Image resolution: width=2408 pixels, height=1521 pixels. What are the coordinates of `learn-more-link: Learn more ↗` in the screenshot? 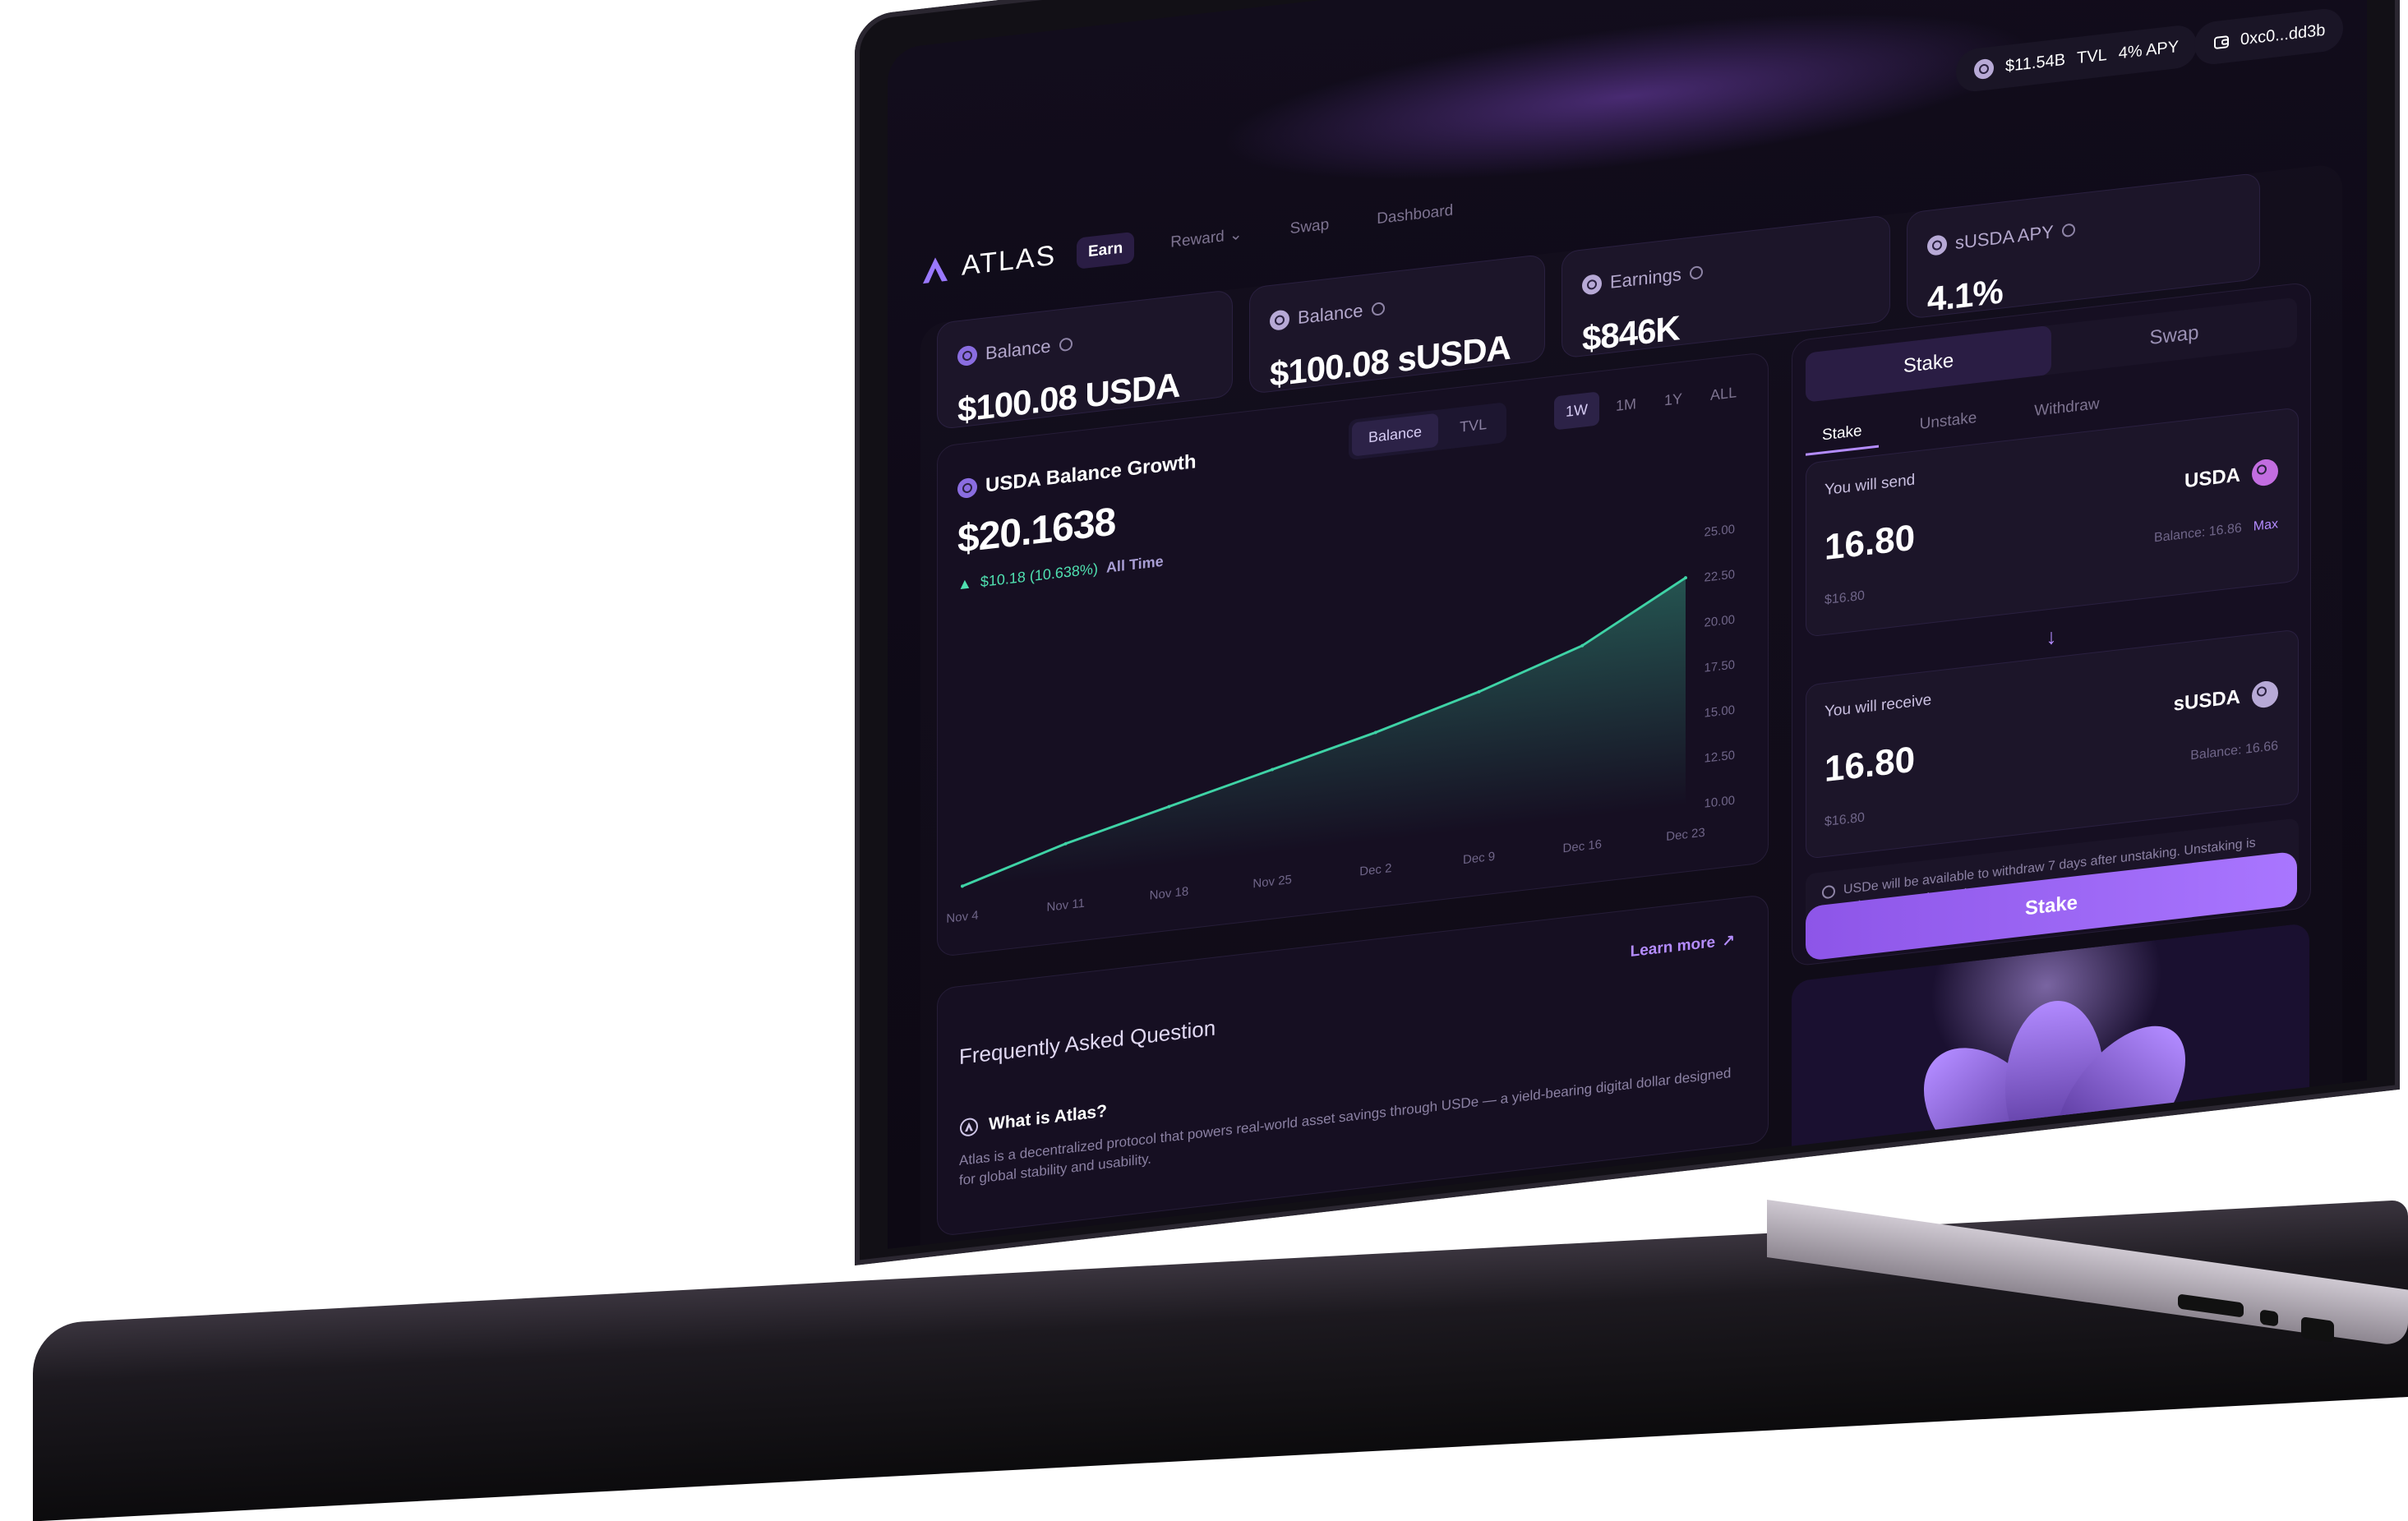 It's located at (1683, 947).